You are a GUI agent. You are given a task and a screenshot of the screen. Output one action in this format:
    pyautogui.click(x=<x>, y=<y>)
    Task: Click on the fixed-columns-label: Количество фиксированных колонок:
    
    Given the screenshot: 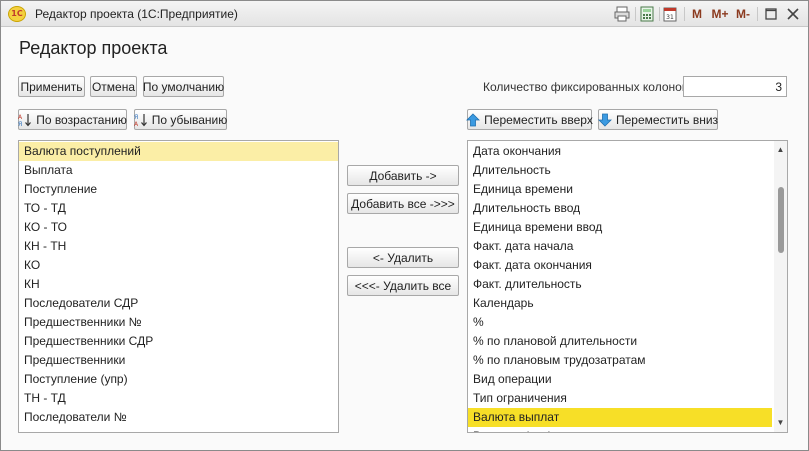 What is the action you would take?
    pyautogui.click(x=587, y=87)
    